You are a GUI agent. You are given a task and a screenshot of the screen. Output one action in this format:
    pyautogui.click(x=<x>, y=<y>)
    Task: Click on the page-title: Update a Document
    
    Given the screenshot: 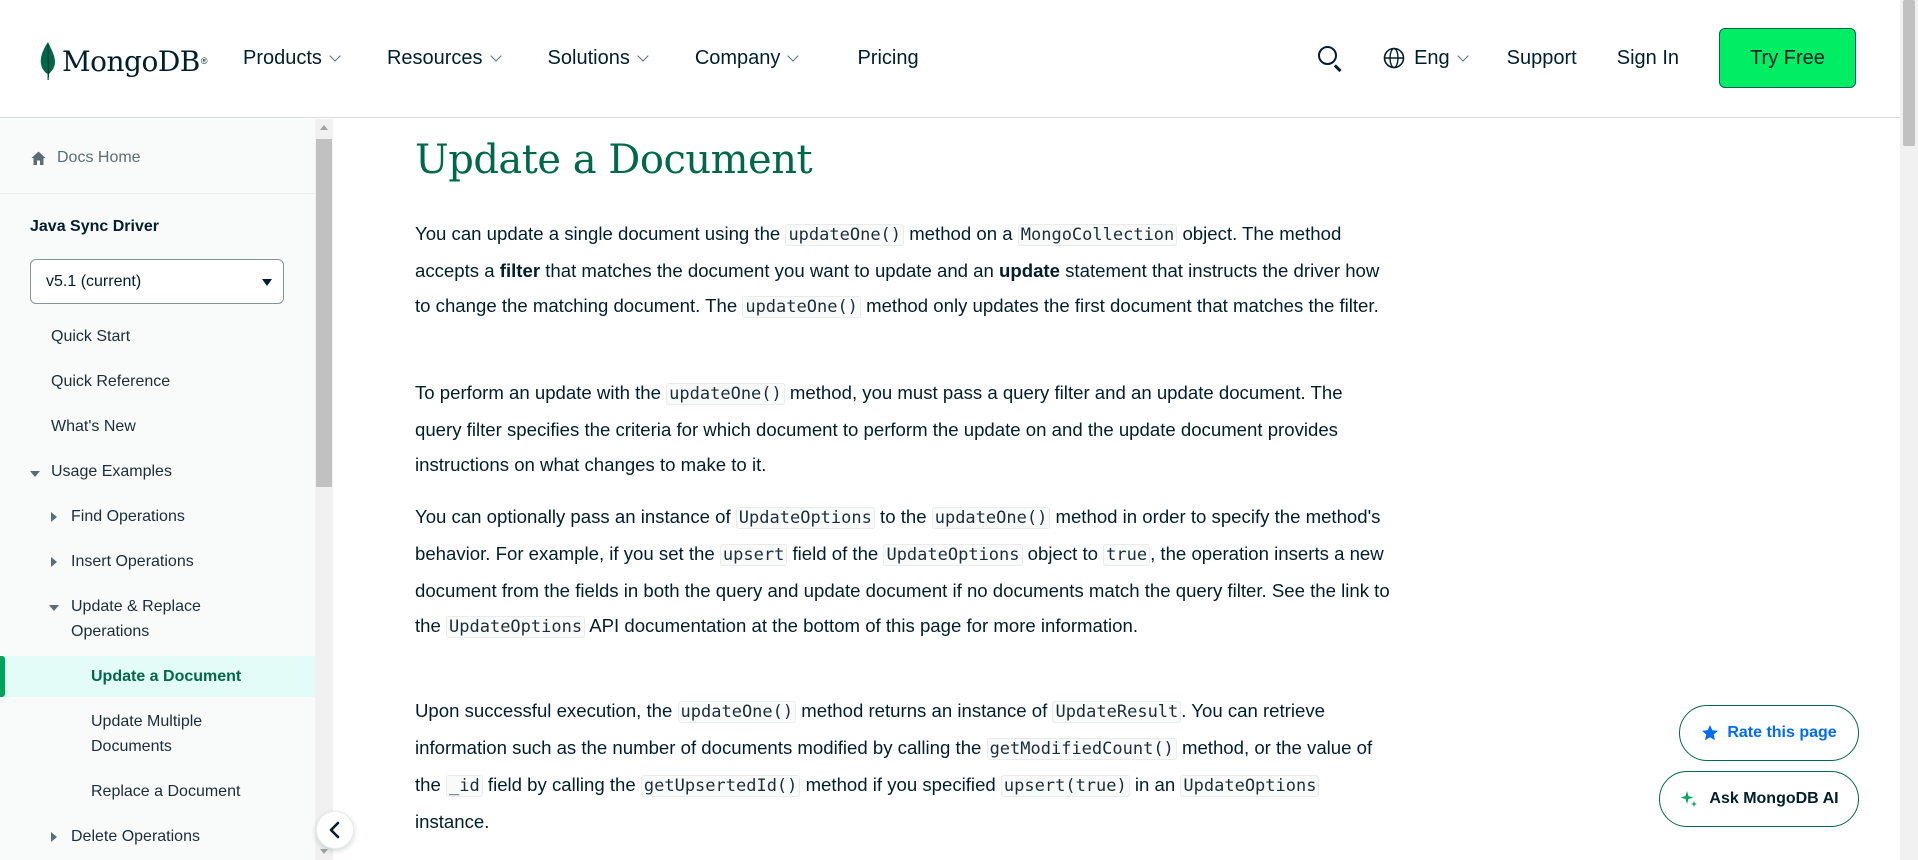 What is the action you would take?
    pyautogui.click(x=614, y=160)
    